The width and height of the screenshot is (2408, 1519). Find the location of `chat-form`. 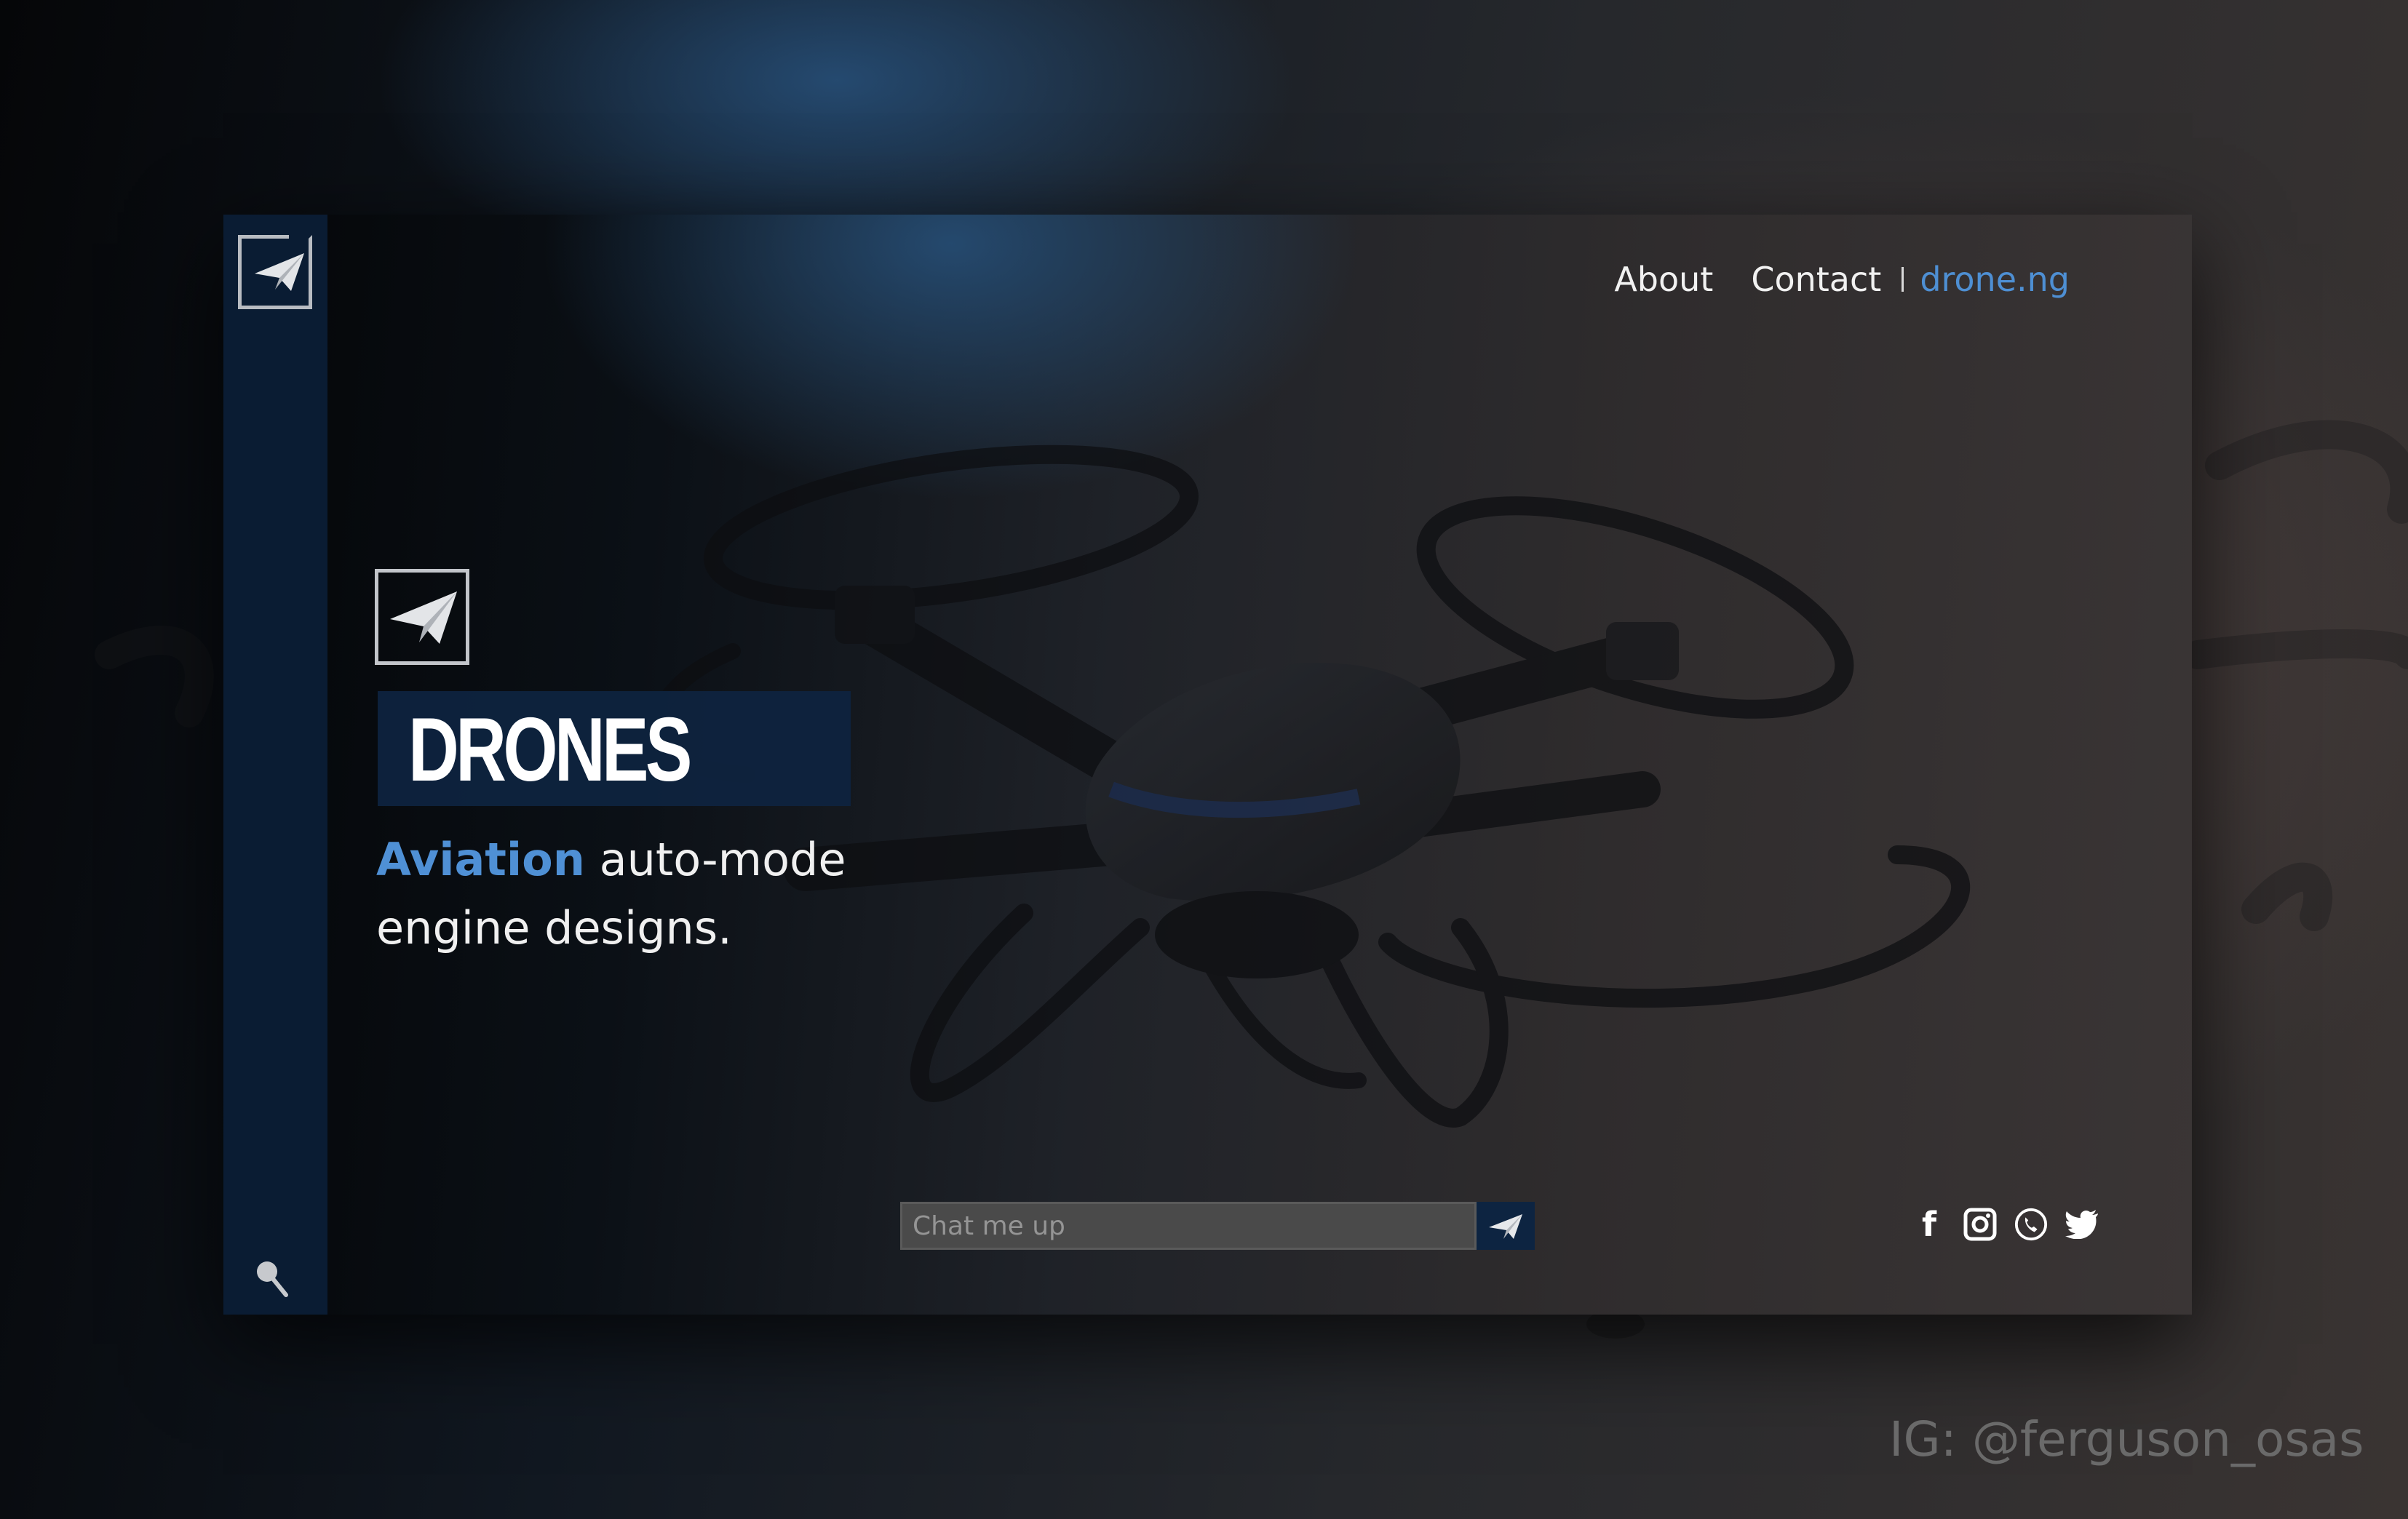

chat-form is located at coordinates (1217, 1226).